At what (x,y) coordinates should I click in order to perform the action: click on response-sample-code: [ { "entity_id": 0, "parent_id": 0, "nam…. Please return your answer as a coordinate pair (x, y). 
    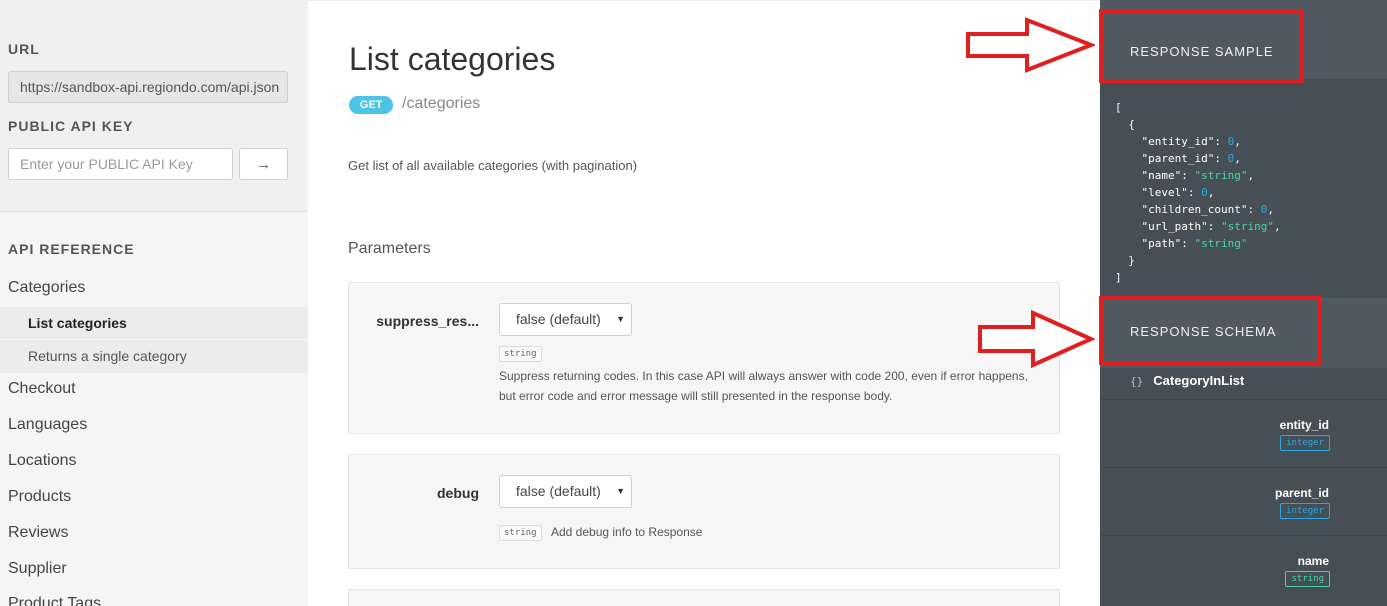
    Looking at the image, I should click on (1198, 192).